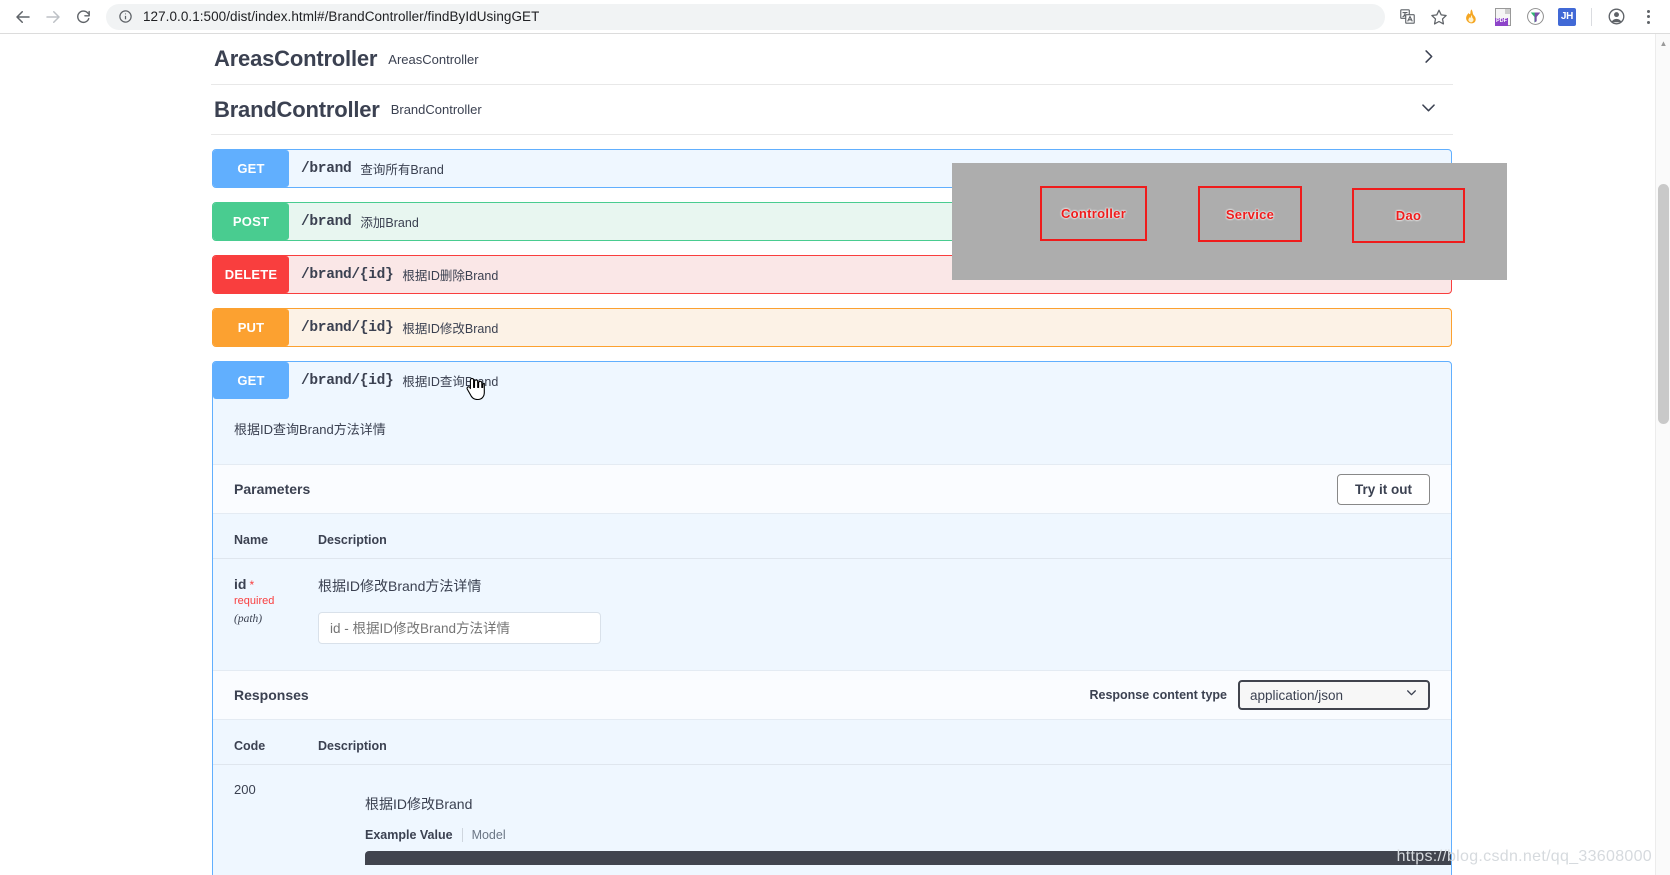 Image resolution: width=1670 pixels, height=875 pixels. What do you see at coordinates (1407, 17) in the screenshot?
I see `translate-icon` at bounding box center [1407, 17].